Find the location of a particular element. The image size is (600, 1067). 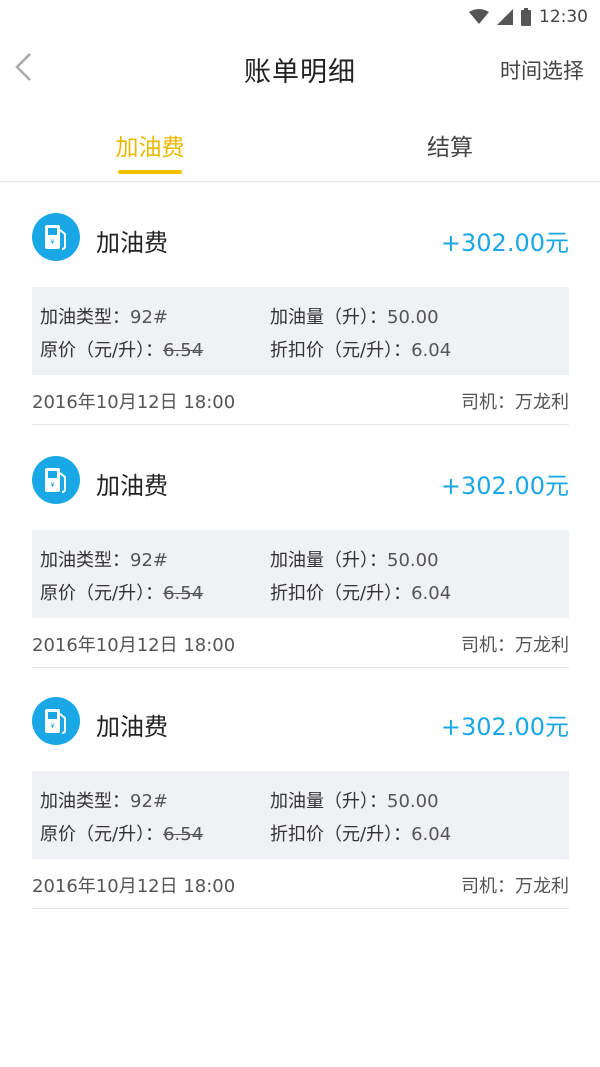

battery-icon is located at coordinates (526, 17).